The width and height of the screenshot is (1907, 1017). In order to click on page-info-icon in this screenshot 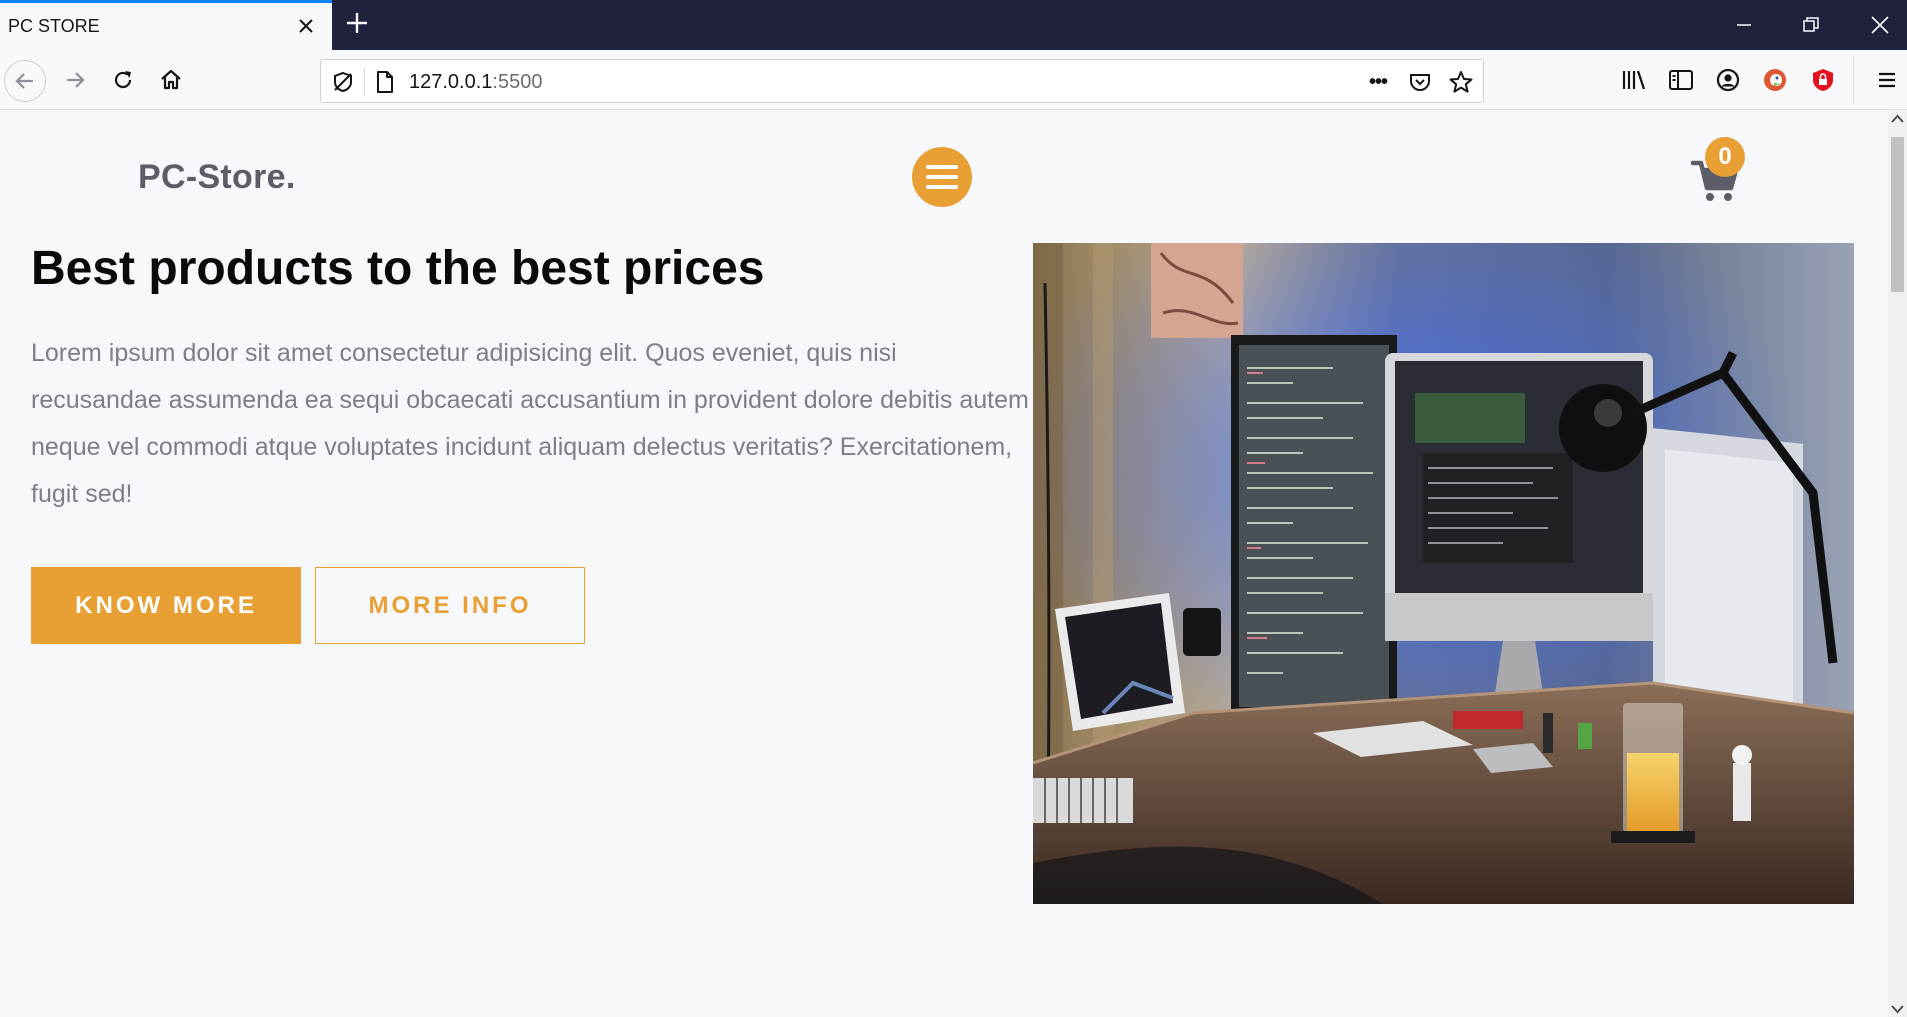, I will do `click(385, 82)`.